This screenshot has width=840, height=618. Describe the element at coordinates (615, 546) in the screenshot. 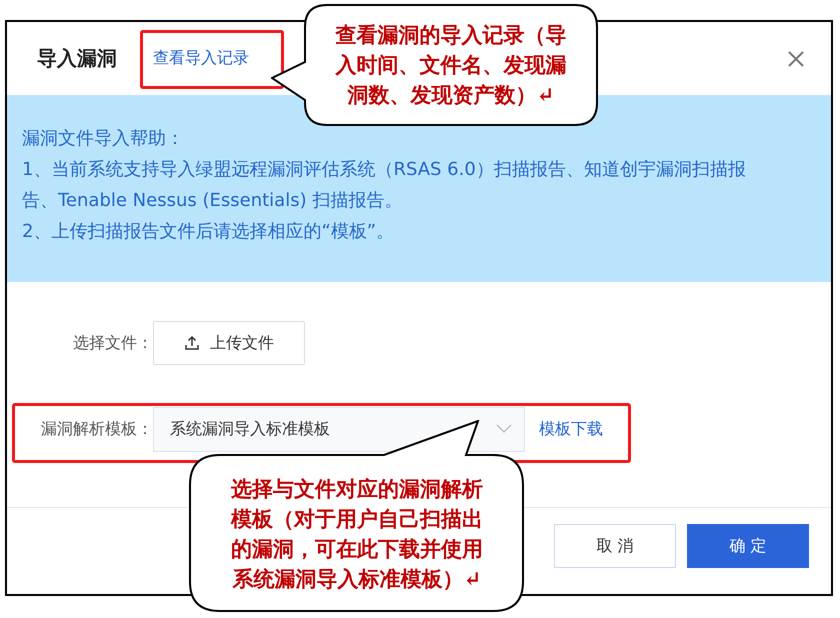

I see `cancel-button: 取 消` at that location.